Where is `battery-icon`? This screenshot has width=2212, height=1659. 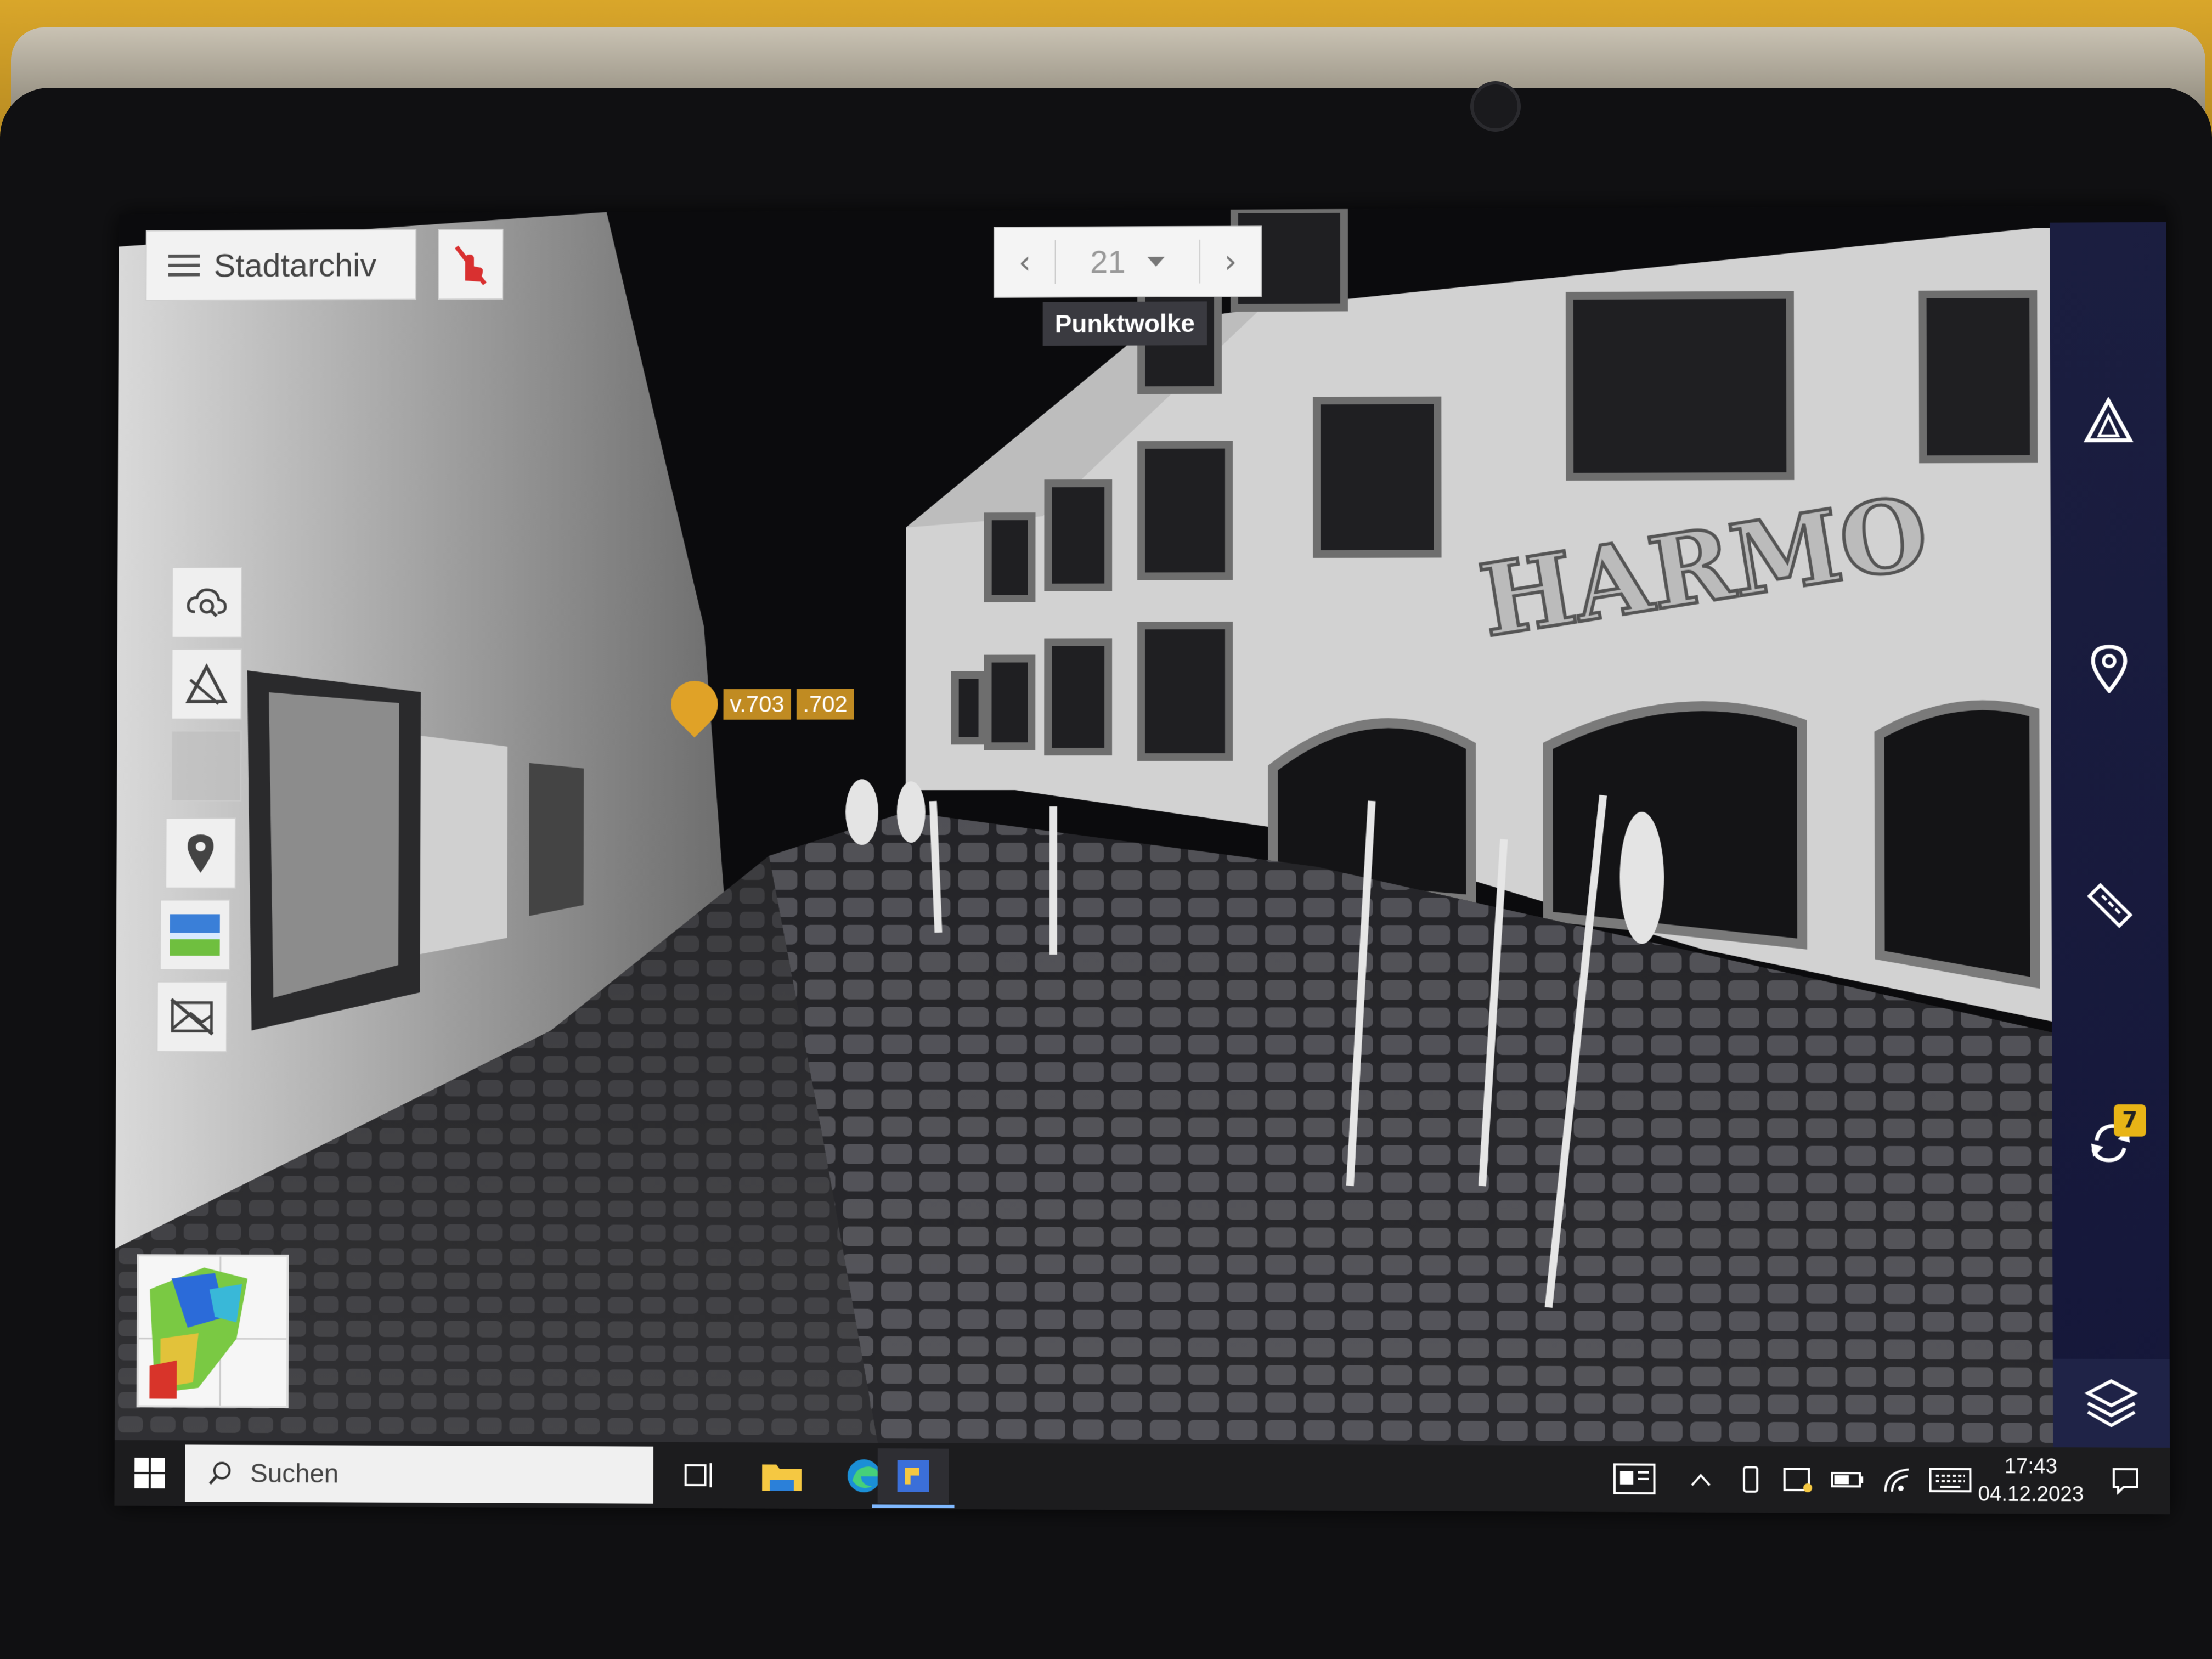 battery-icon is located at coordinates (1848, 1480).